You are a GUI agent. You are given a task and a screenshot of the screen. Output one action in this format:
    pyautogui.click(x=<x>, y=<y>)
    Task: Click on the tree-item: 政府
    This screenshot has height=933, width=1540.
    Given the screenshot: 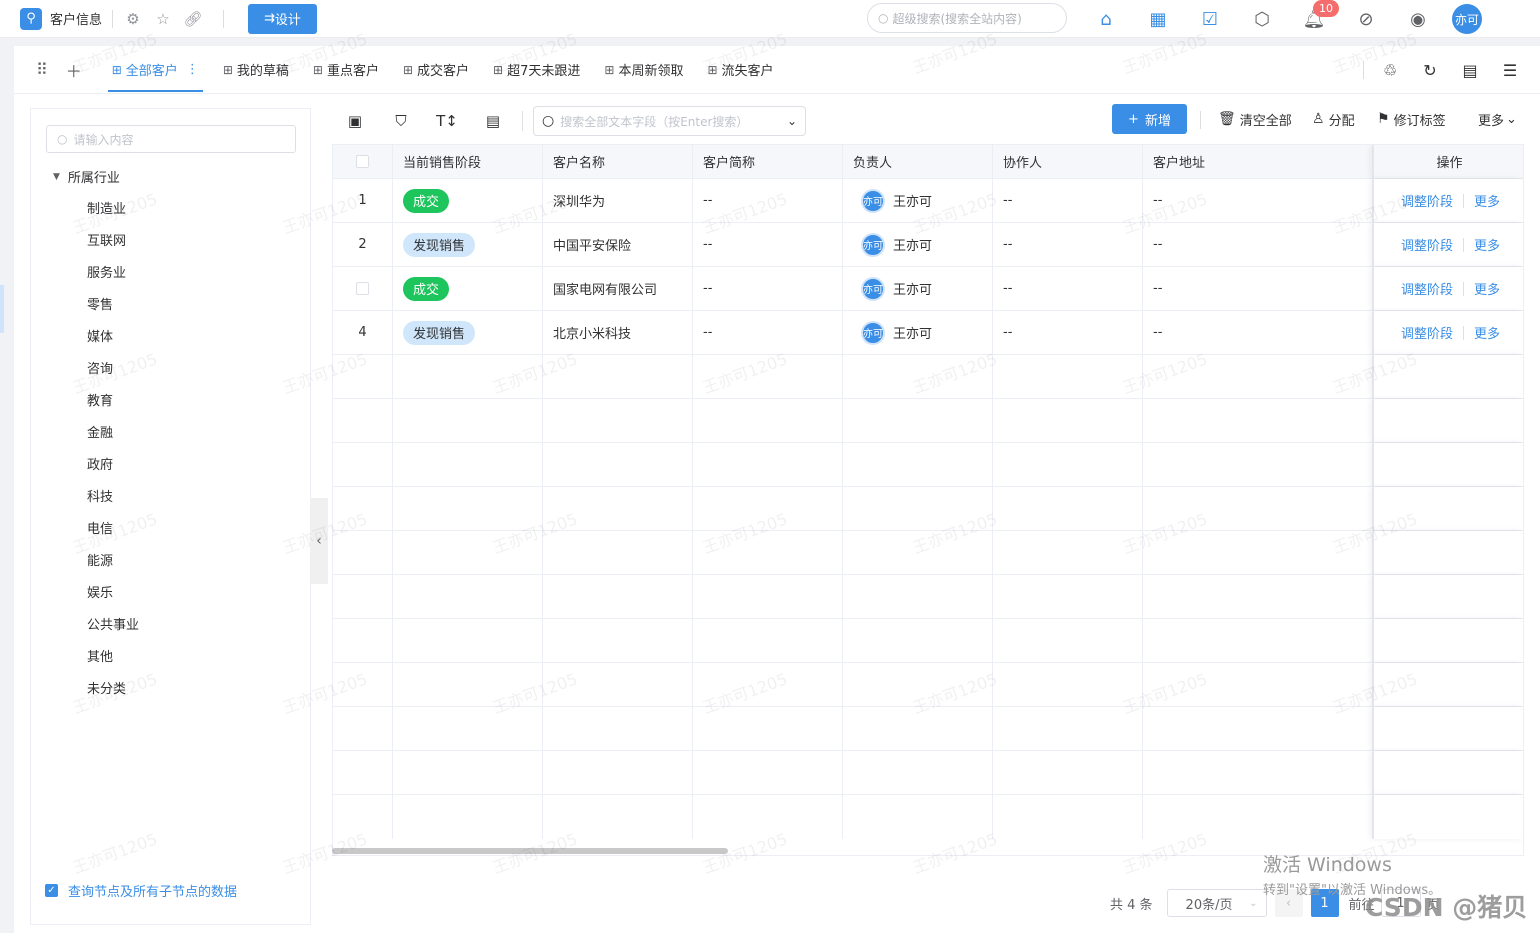 What is the action you would take?
    pyautogui.click(x=113, y=471)
    